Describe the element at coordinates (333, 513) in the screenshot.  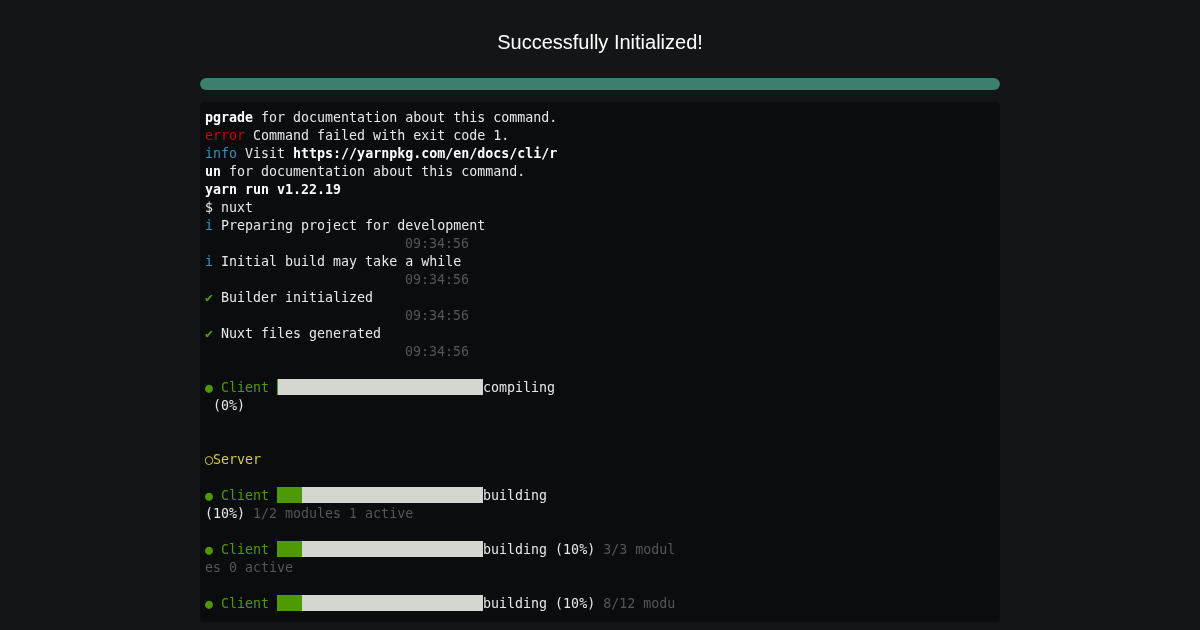
I see `log-text: 1/2 modules 1 active` at that location.